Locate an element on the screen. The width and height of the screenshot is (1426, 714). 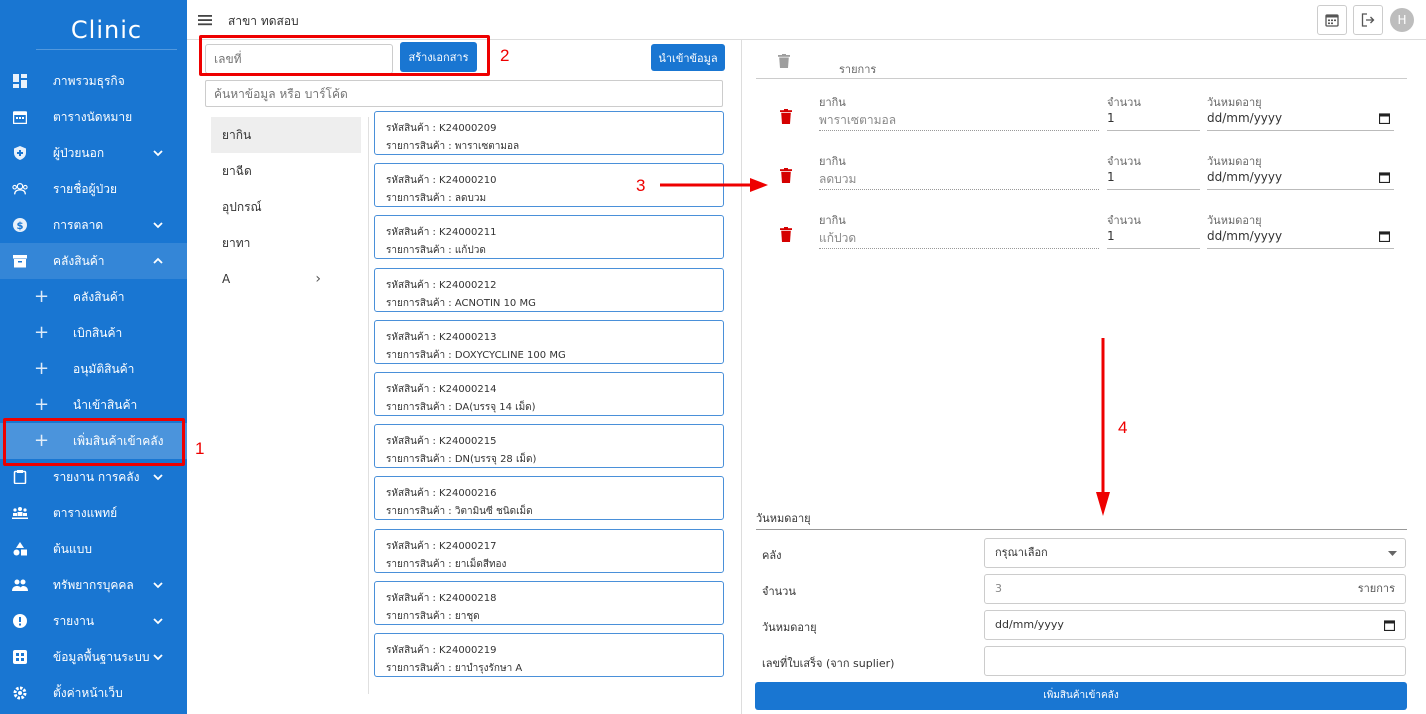
category-item: ยากิน is located at coordinates (286, 135).